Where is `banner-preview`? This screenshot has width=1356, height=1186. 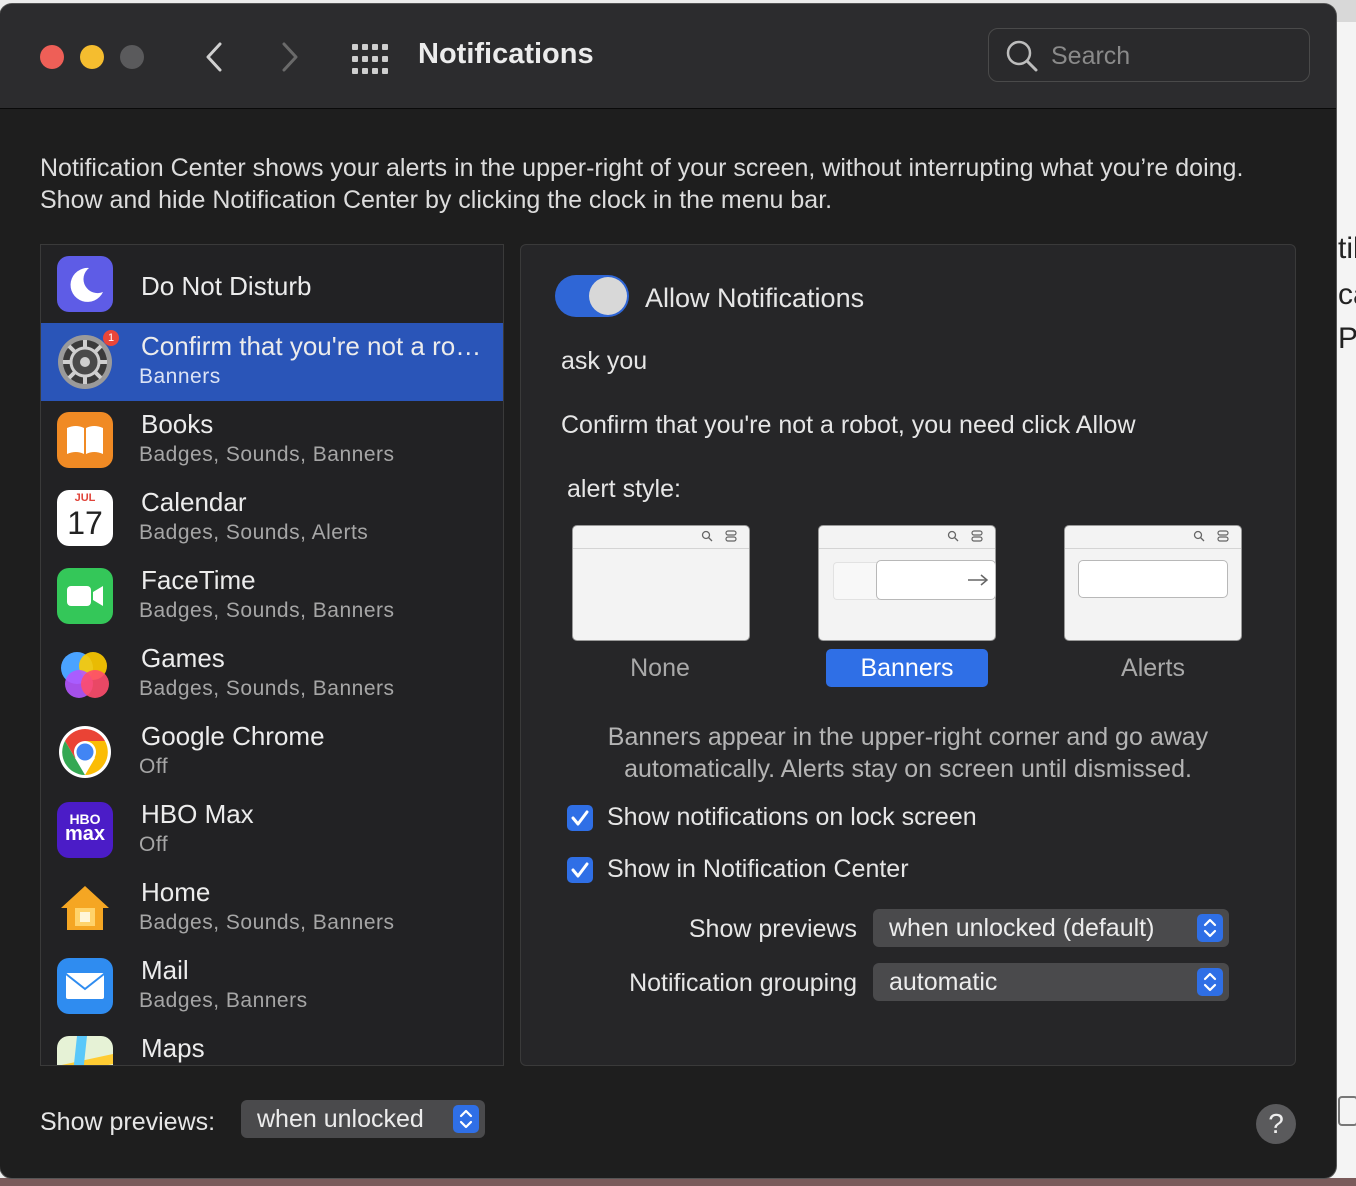 banner-preview is located at coordinates (936, 580).